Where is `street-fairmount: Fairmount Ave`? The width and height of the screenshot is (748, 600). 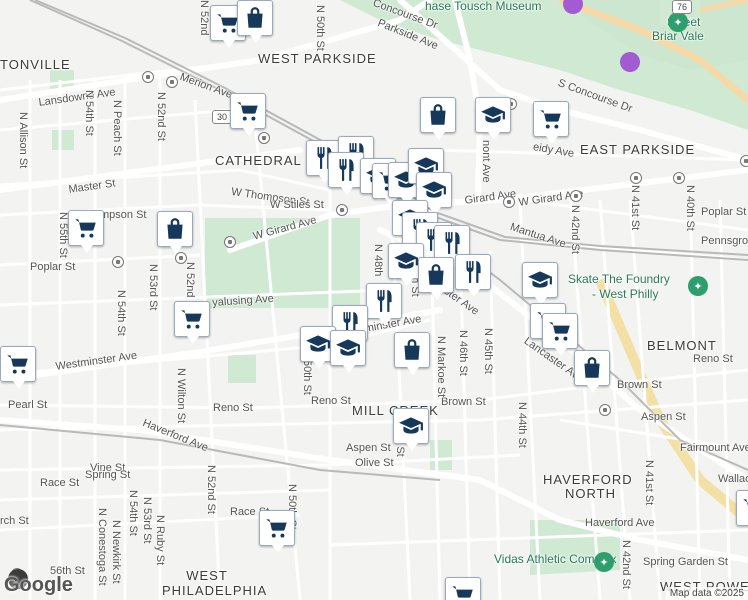
street-fairmount: Fairmount Ave is located at coordinates (714, 448).